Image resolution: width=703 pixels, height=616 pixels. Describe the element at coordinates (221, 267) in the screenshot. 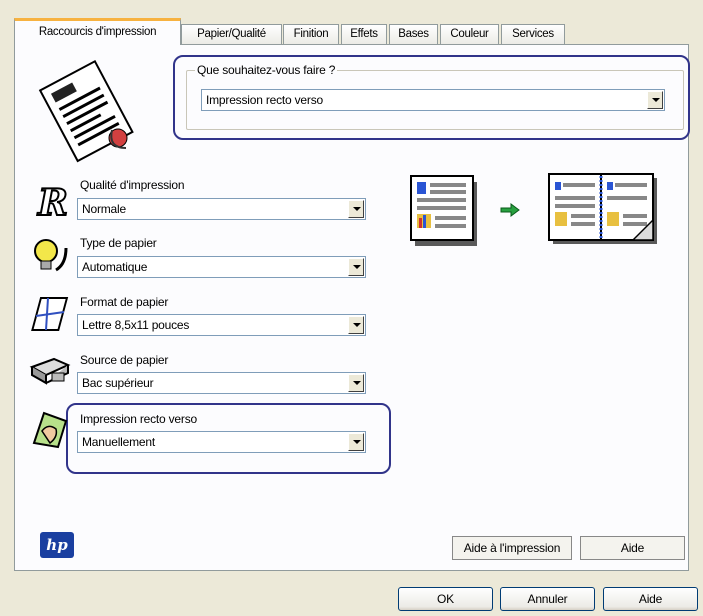

I see `paper-type-select: Automatique` at that location.